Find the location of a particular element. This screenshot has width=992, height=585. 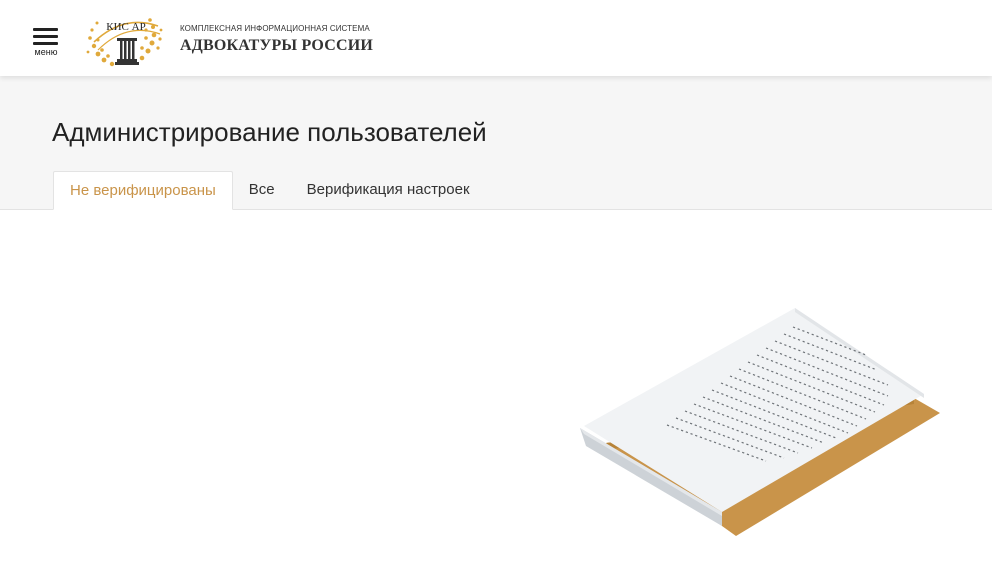

kisar-logo: КИС АР is located at coordinates (126, 39).